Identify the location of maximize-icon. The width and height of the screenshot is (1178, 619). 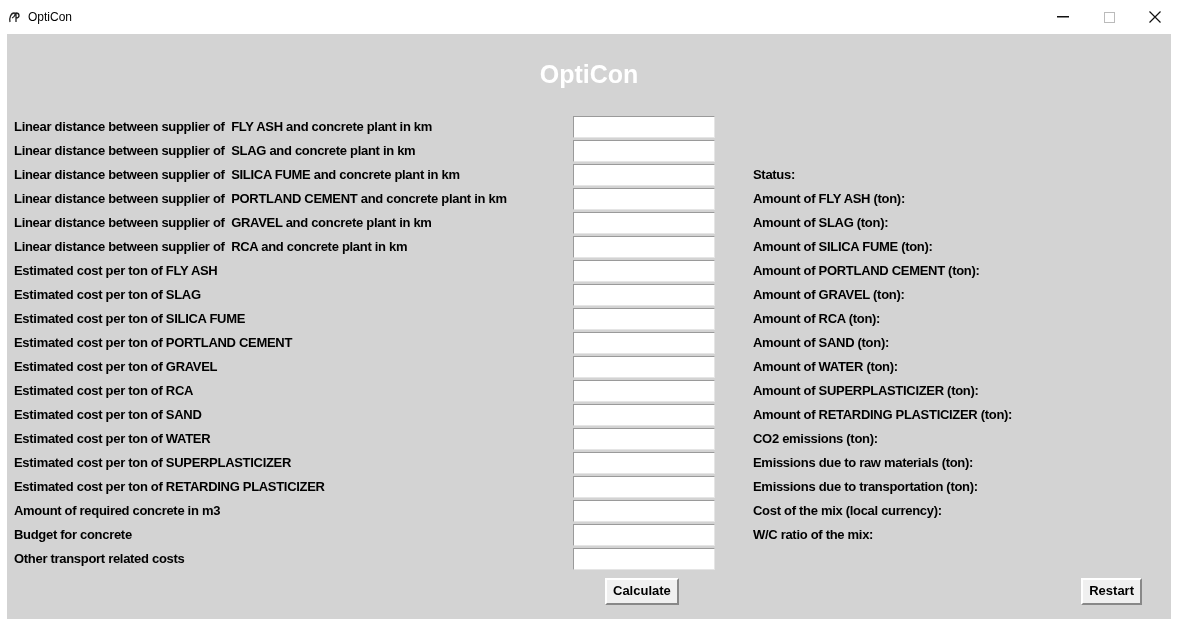
(1109, 17).